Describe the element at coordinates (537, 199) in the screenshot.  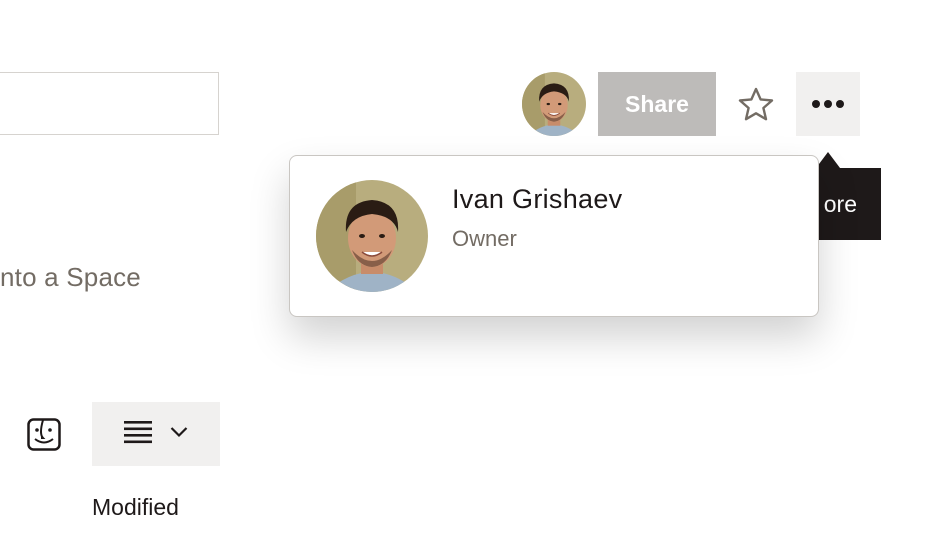
I see `member-name: Ivan Grishaev` at that location.